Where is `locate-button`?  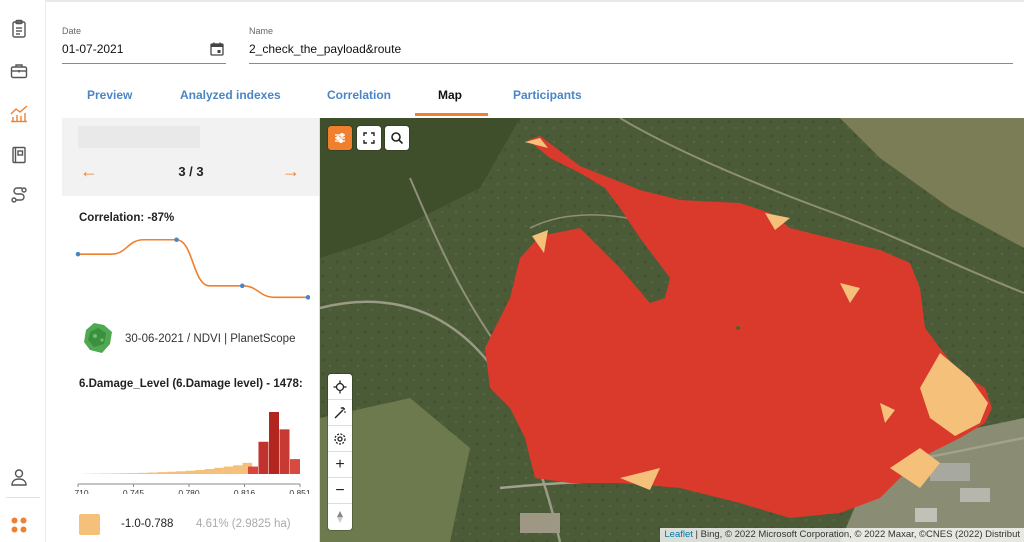
locate-button is located at coordinates (340, 387).